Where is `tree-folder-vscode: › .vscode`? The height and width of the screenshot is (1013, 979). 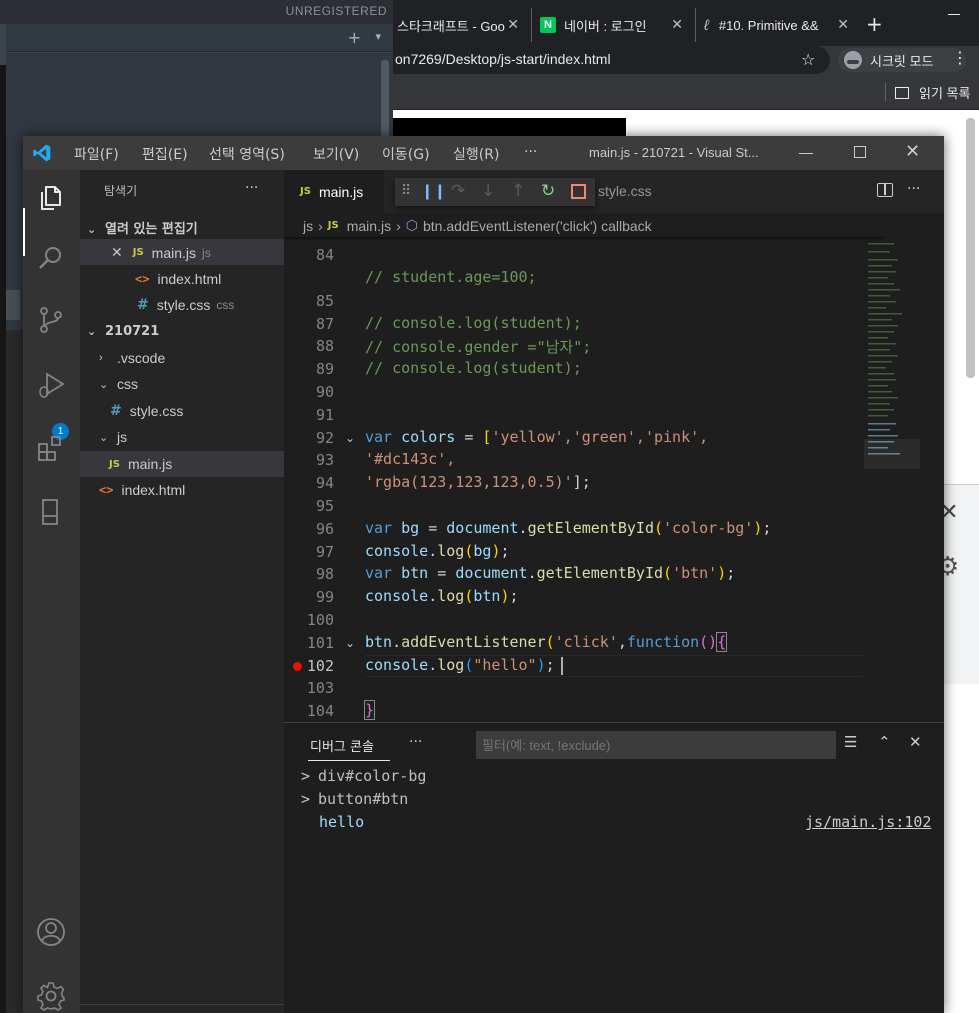 tree-folder-vscode: › .vscode is located at coordinates (132, 358).